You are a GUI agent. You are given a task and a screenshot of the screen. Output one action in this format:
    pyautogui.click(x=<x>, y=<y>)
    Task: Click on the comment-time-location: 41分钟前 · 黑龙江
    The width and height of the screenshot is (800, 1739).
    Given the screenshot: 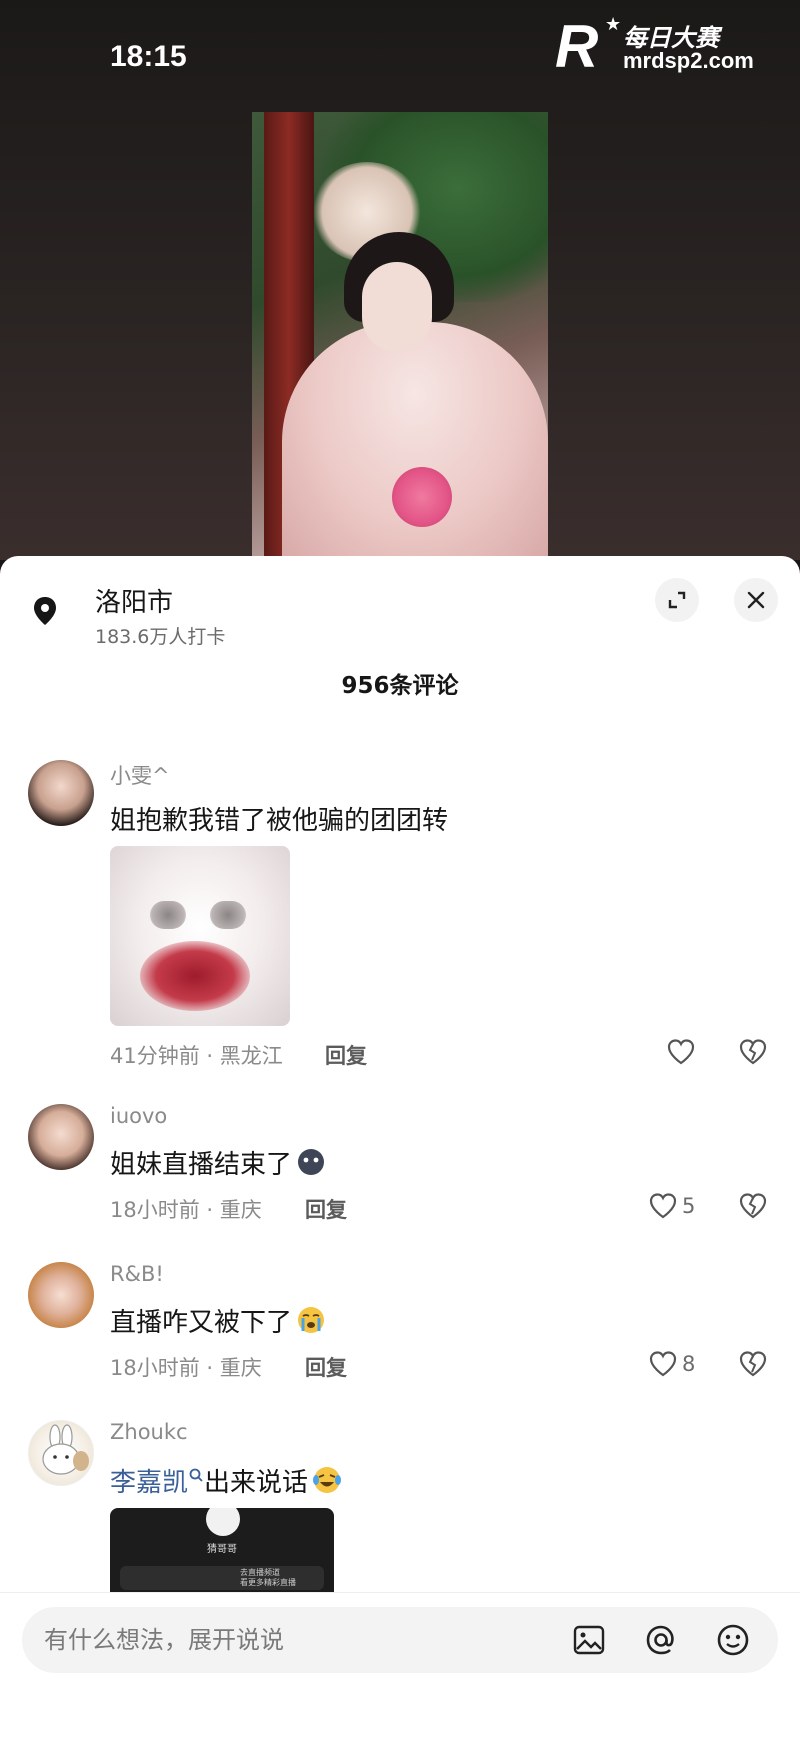 What is the action you would take?
    pyautogui.click(x=196, y=1056)
    